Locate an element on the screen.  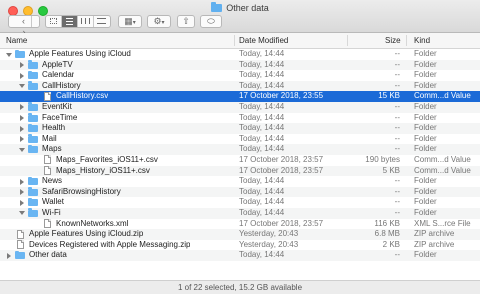
kind-column-header: Kind is located at coordinates (422, 40).